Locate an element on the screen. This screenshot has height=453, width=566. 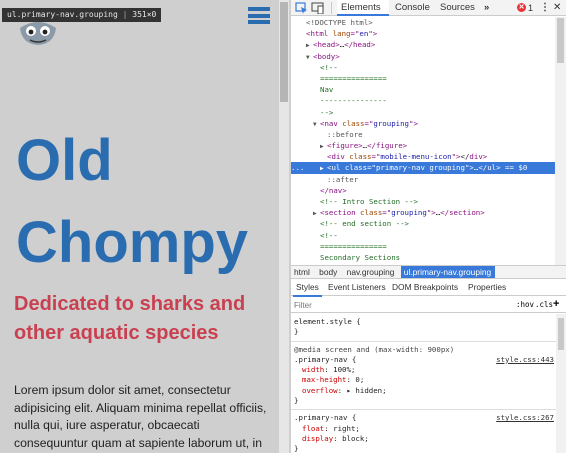
dom-token: <head> is located at coordinates (326, 45).